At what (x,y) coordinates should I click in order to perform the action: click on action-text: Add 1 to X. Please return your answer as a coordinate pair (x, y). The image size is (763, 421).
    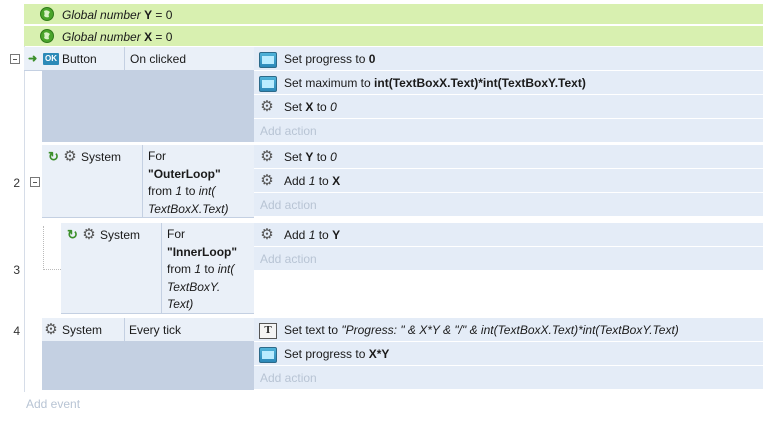
    Looking at the image, I should click on (312, 181).